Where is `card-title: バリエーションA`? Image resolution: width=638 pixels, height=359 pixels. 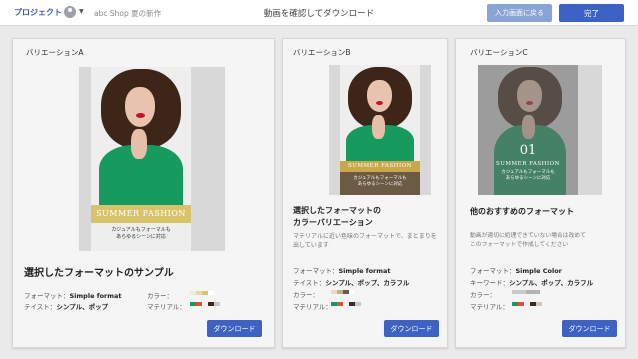
card-title: バリエーションA is located at coordinates (55, 52).